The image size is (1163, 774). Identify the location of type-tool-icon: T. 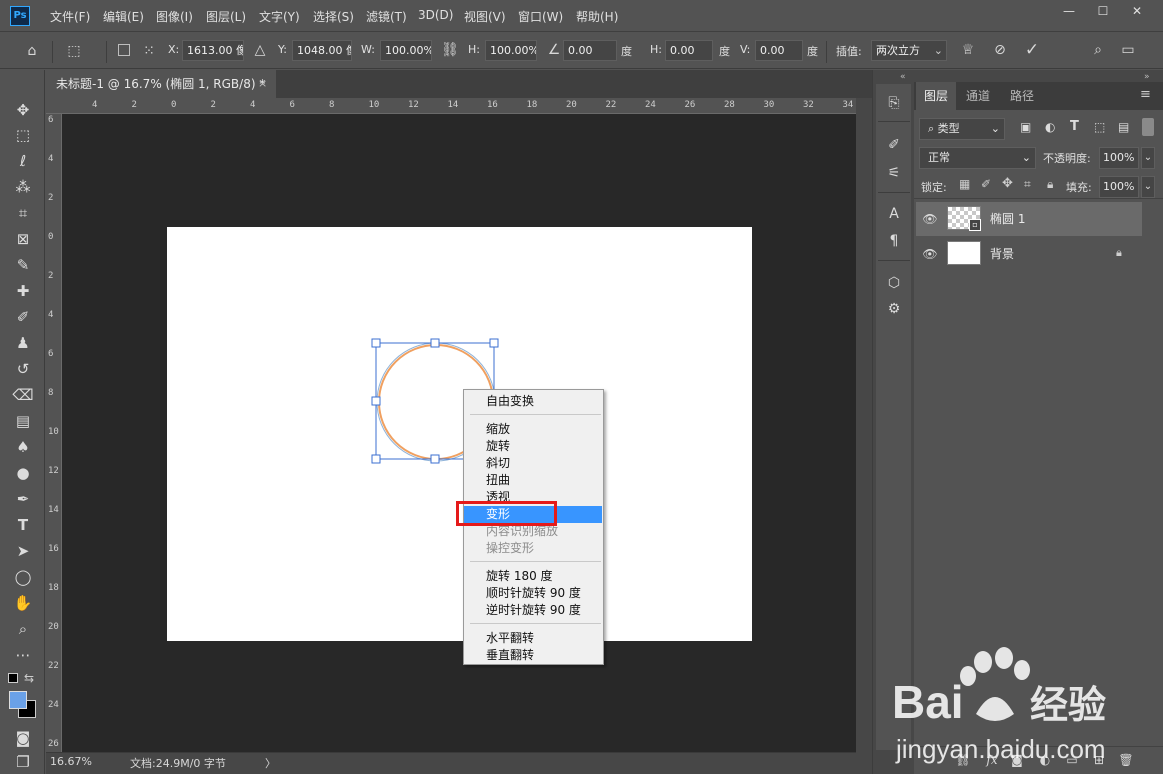
(23, 525).